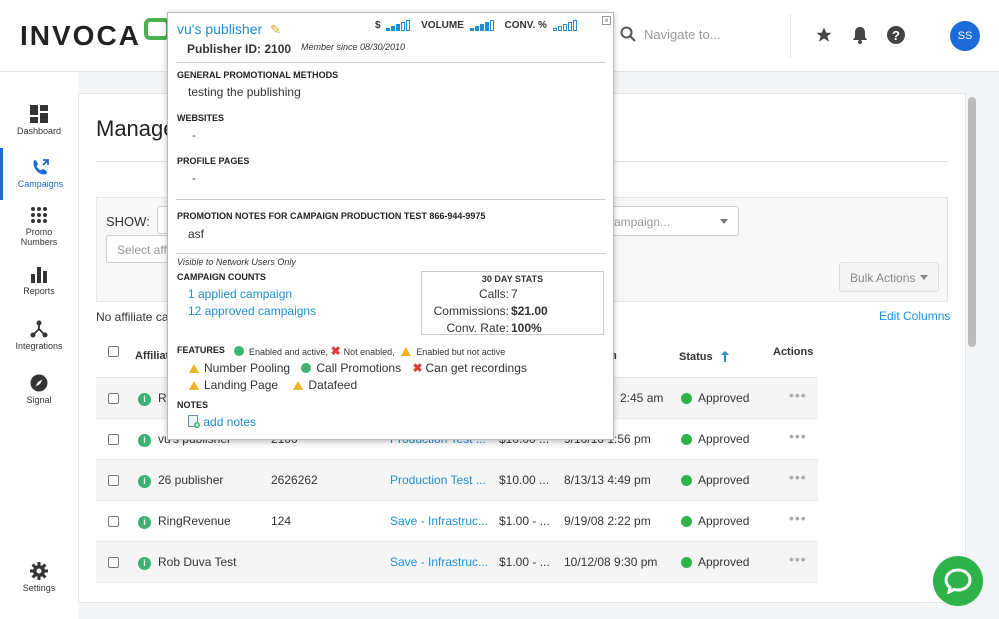  I want to click on features-row-2: Landing Page Datafeed, so click(273, 385).